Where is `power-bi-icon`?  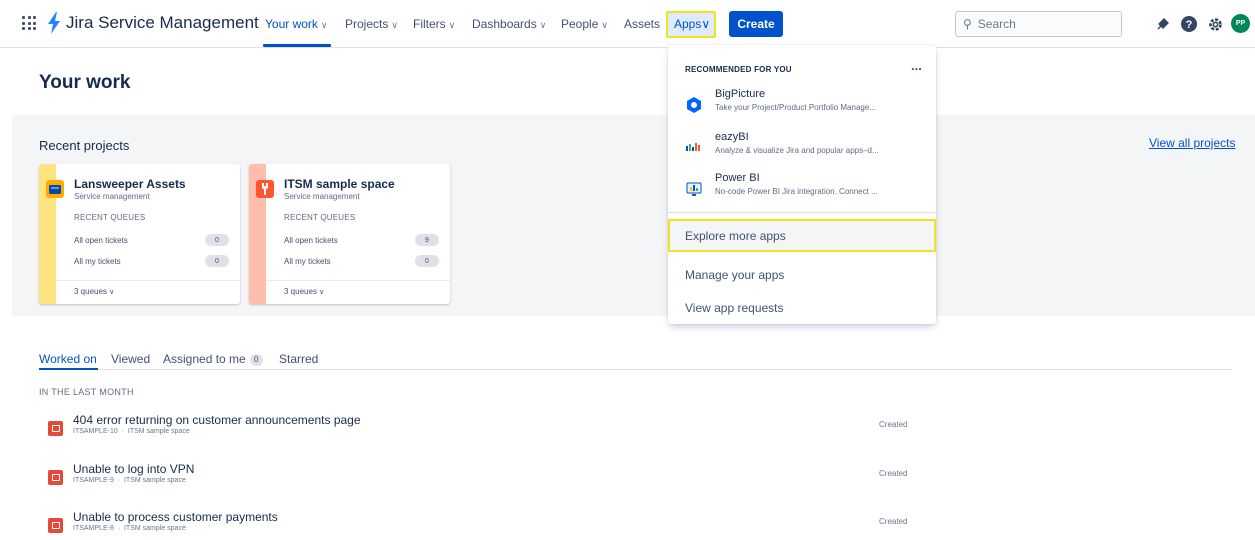
power-bi-icon is located at coordinates (694, 189).